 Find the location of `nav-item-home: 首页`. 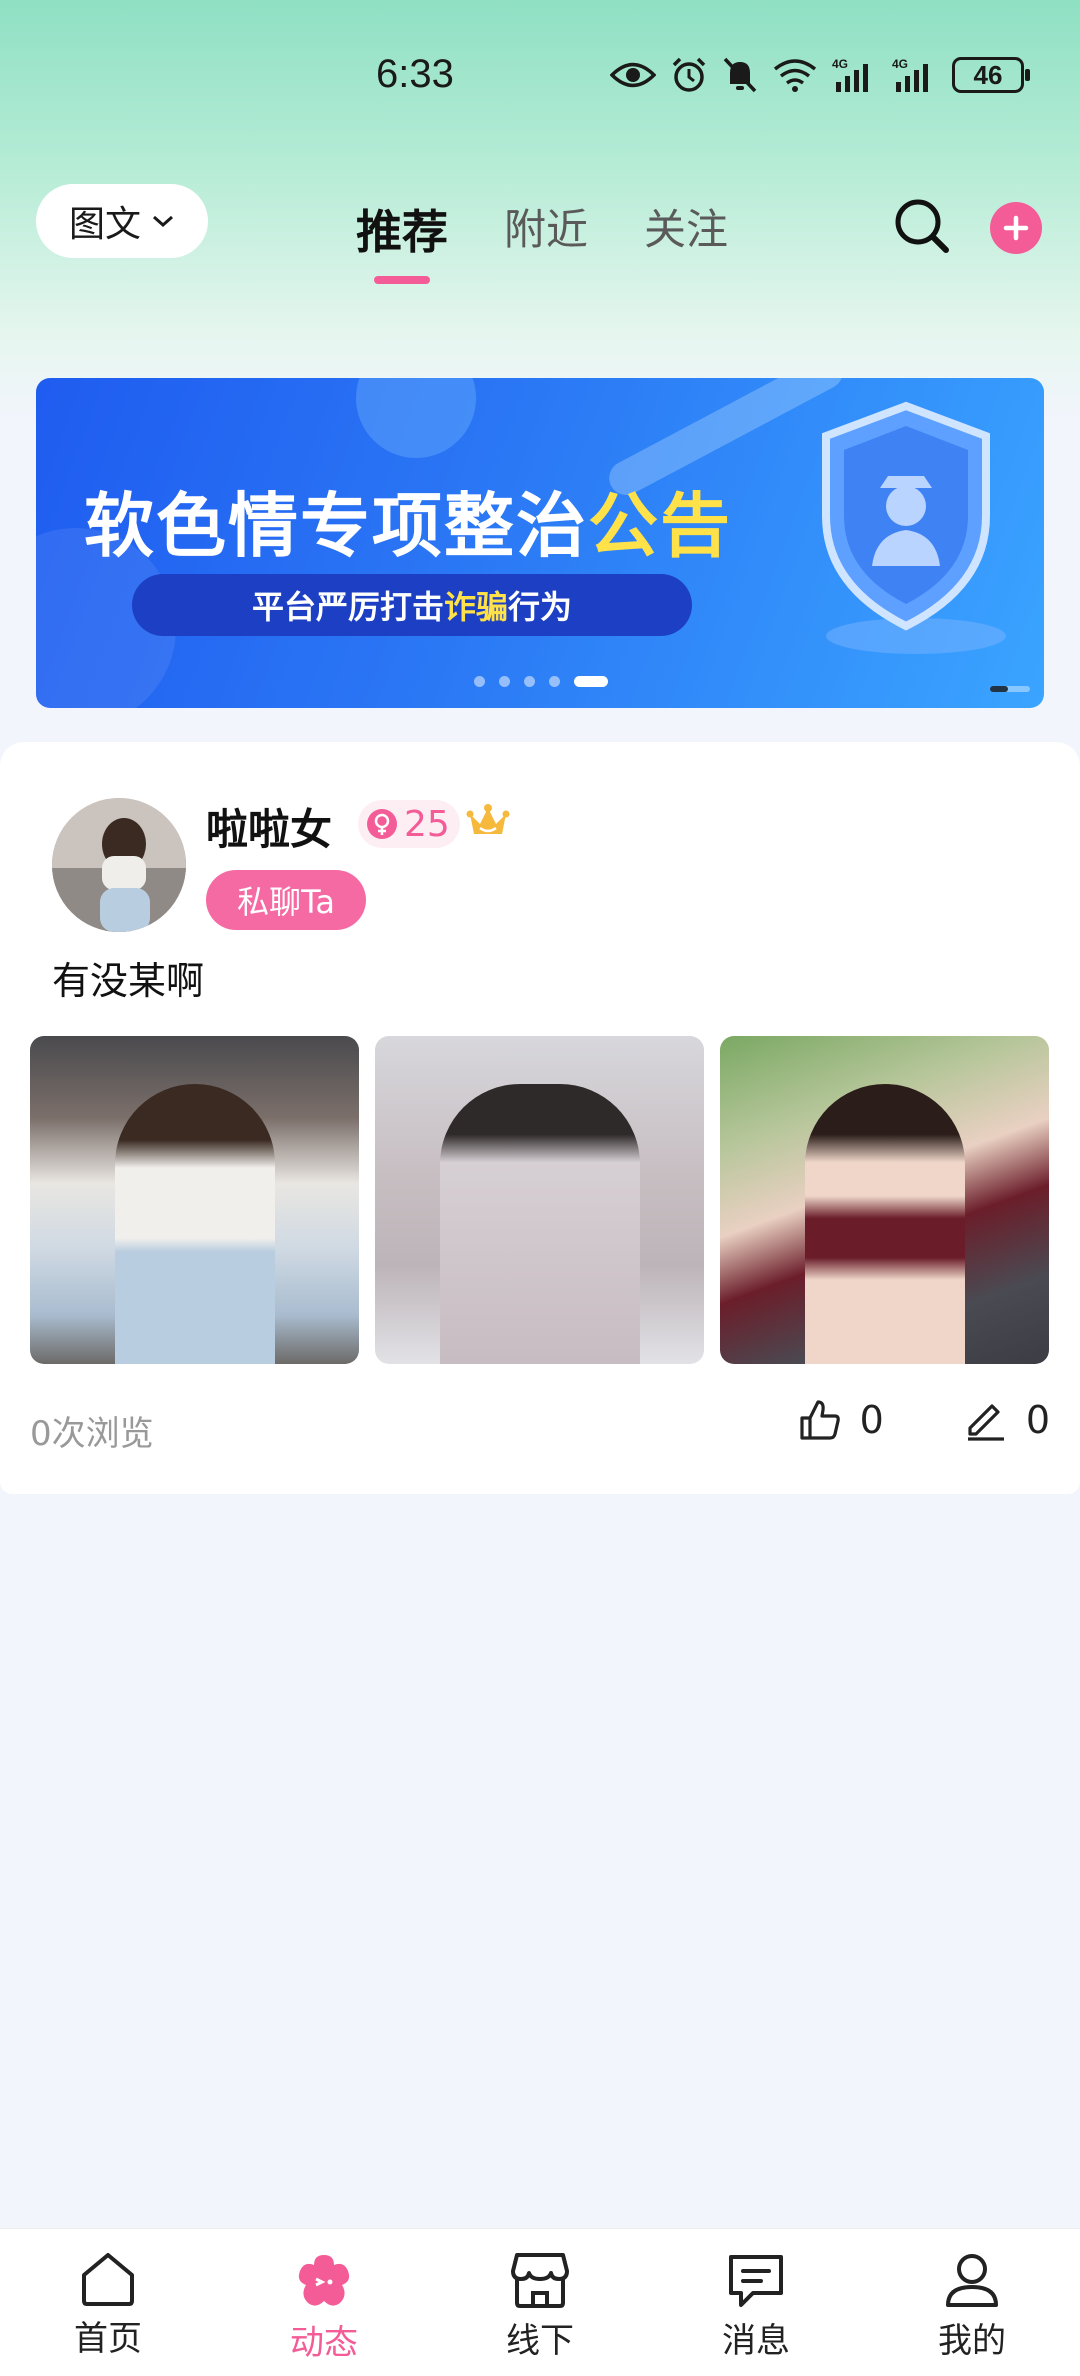

nav-item-home: 首页 is located at coordinates (108, 2305).